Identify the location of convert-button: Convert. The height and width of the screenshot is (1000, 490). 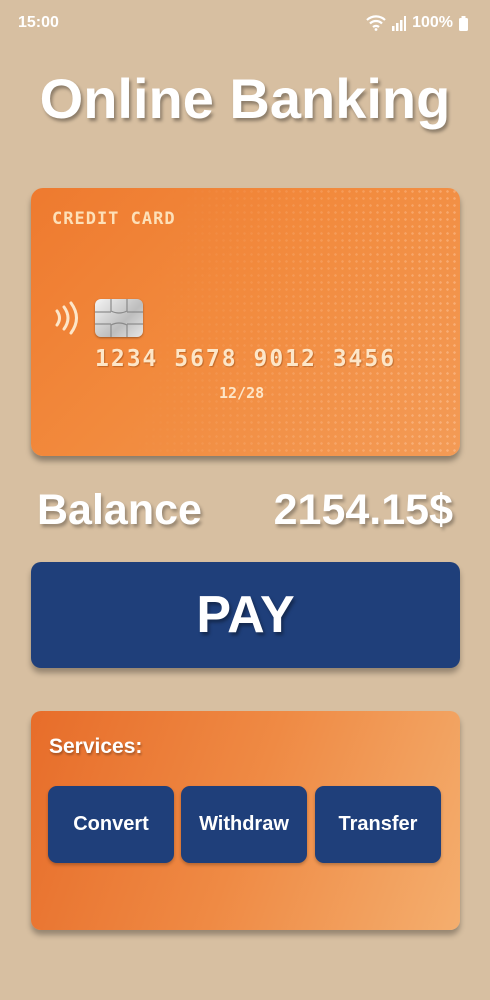
(111, 824).